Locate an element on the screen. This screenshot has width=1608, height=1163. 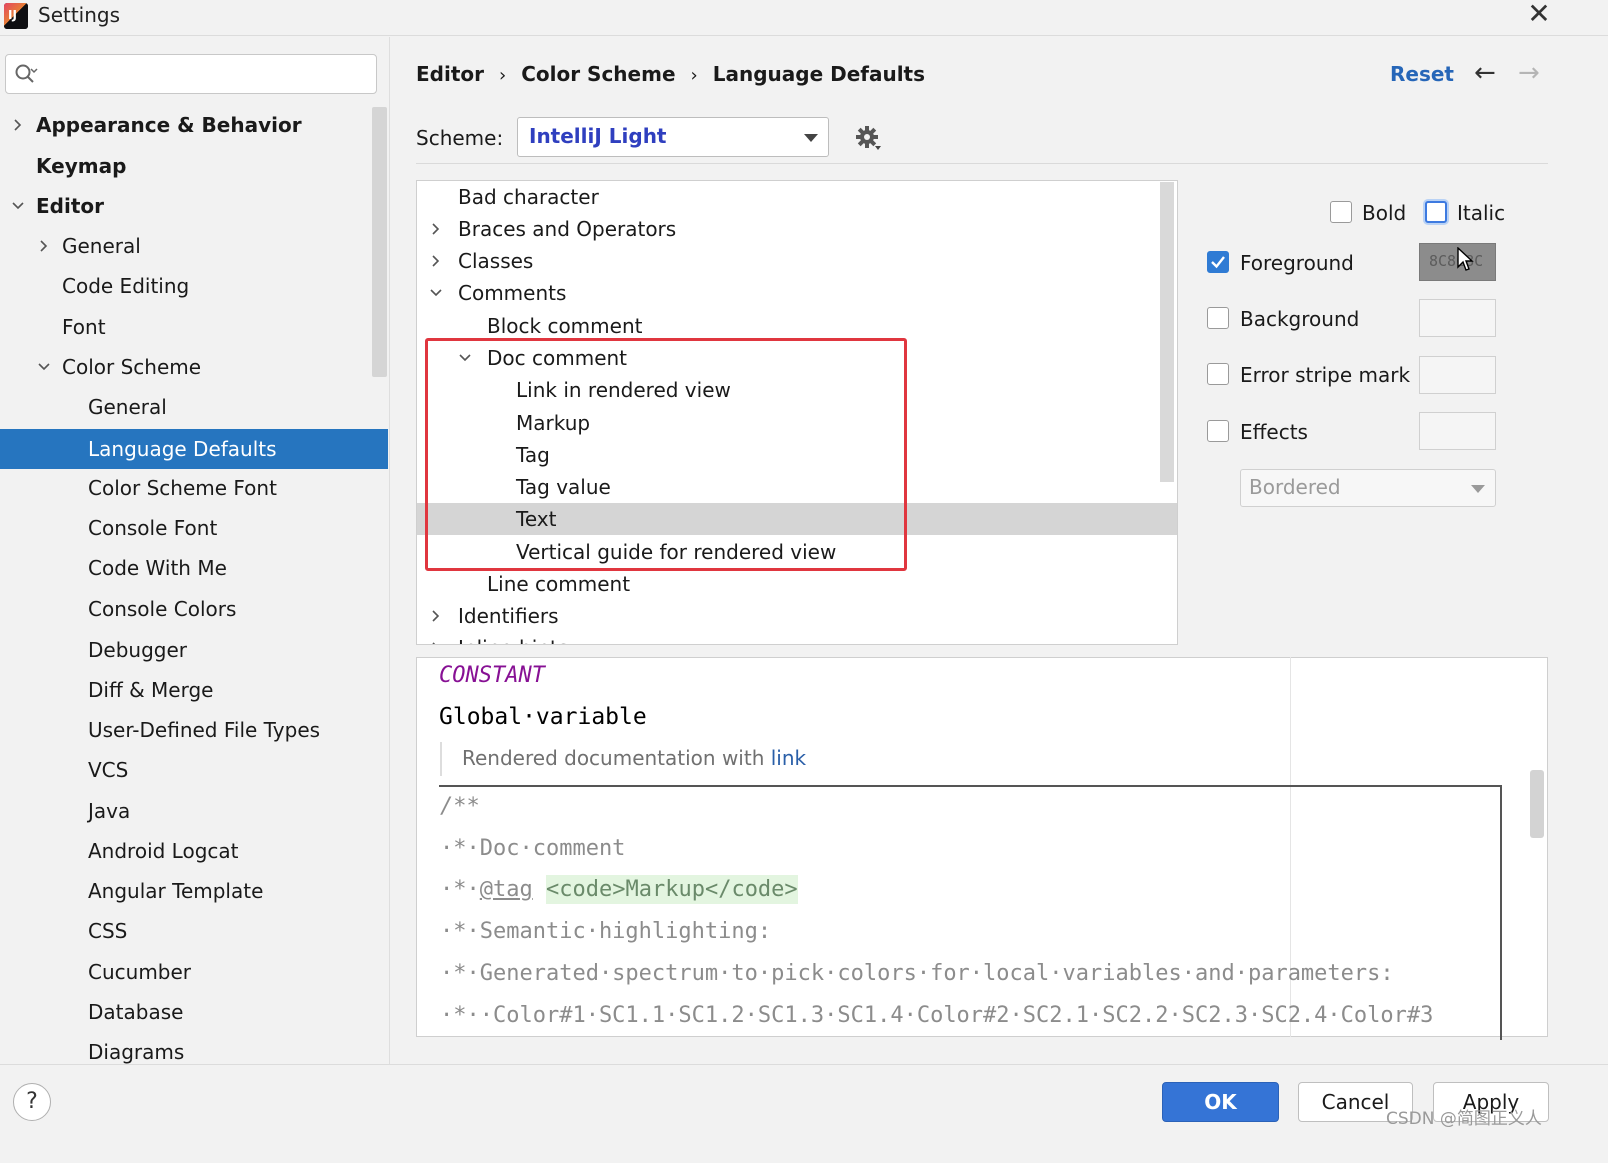
tree-item-identifiers: Identifiers is located at coordinates (797, 616).